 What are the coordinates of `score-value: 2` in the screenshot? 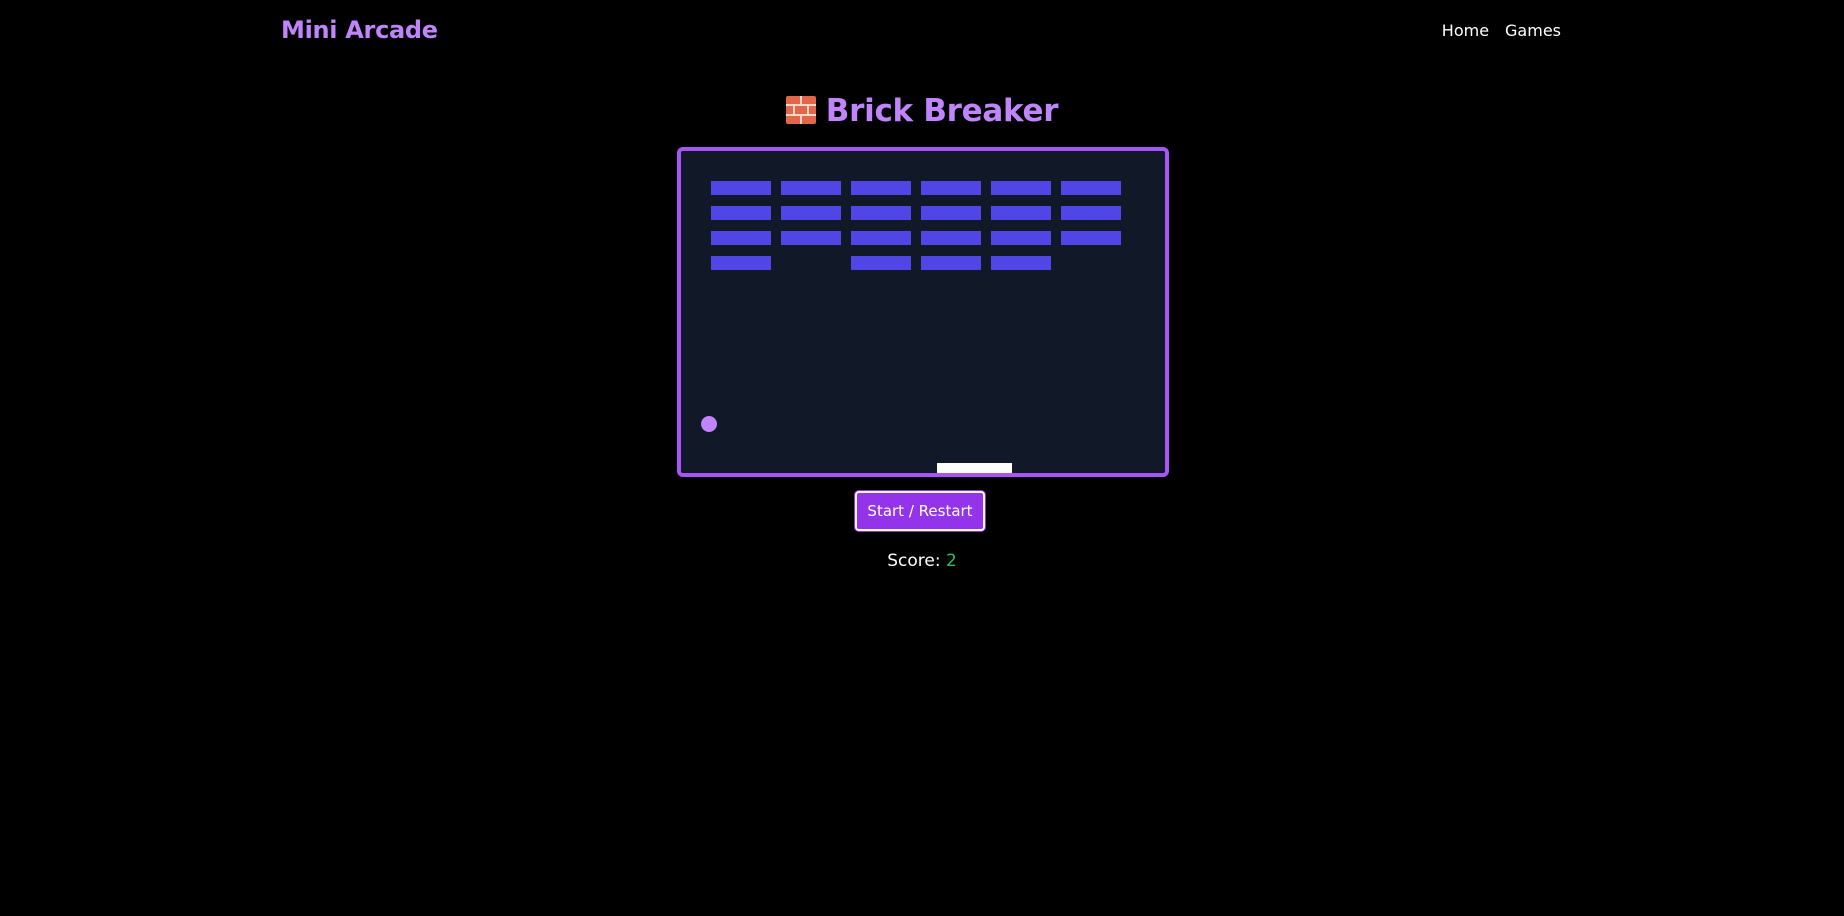 It's located at (951, 561).